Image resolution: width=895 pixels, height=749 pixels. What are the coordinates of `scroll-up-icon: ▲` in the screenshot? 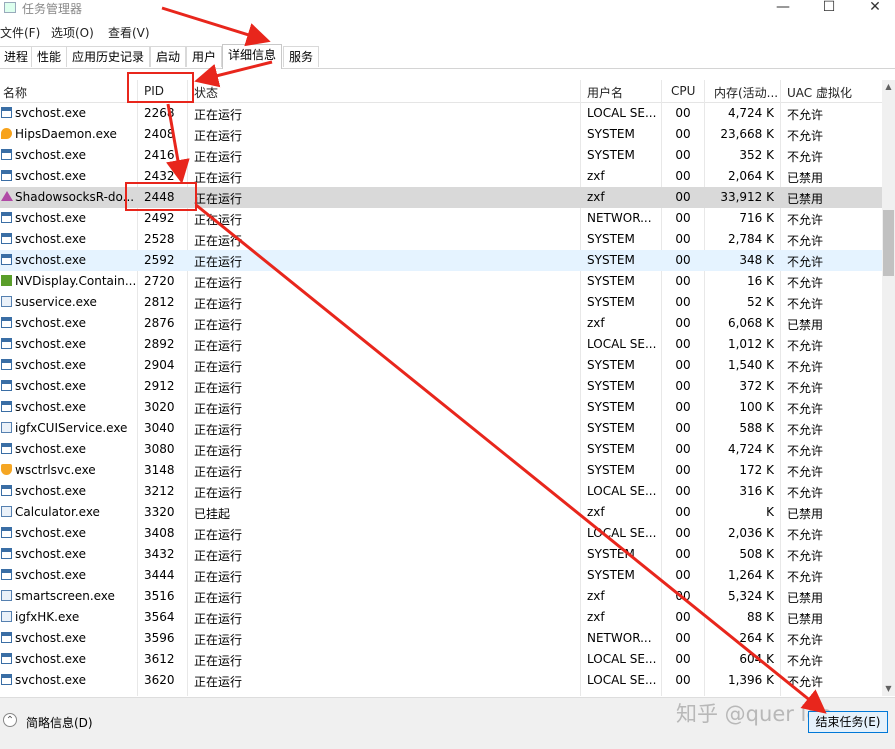 It's located at (888, 86).